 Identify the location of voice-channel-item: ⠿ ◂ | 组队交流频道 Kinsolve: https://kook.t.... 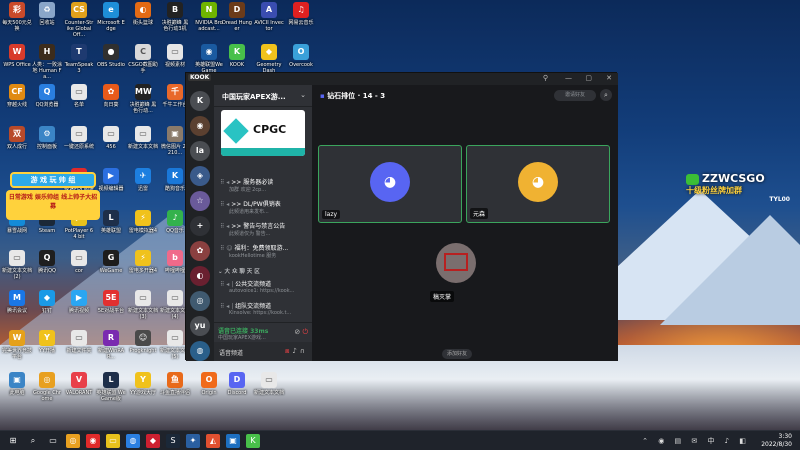
(264, 308).